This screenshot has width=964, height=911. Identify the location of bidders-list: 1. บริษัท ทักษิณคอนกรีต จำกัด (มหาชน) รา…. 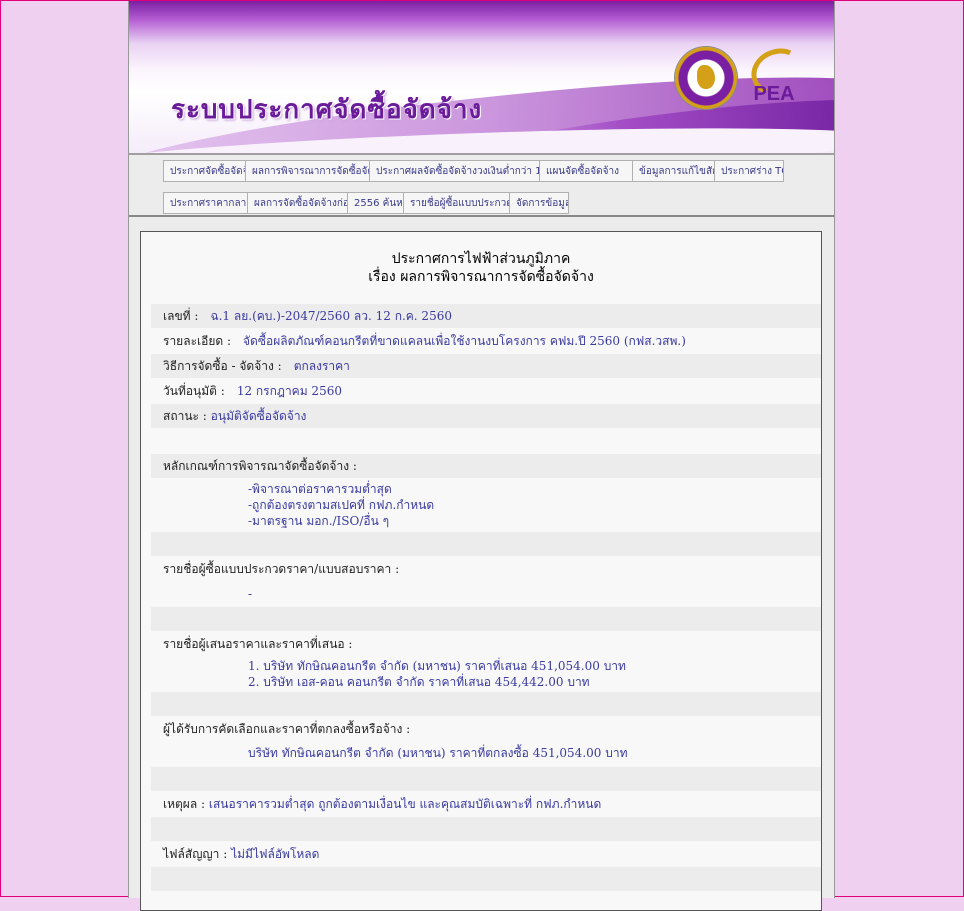
(437, 674).